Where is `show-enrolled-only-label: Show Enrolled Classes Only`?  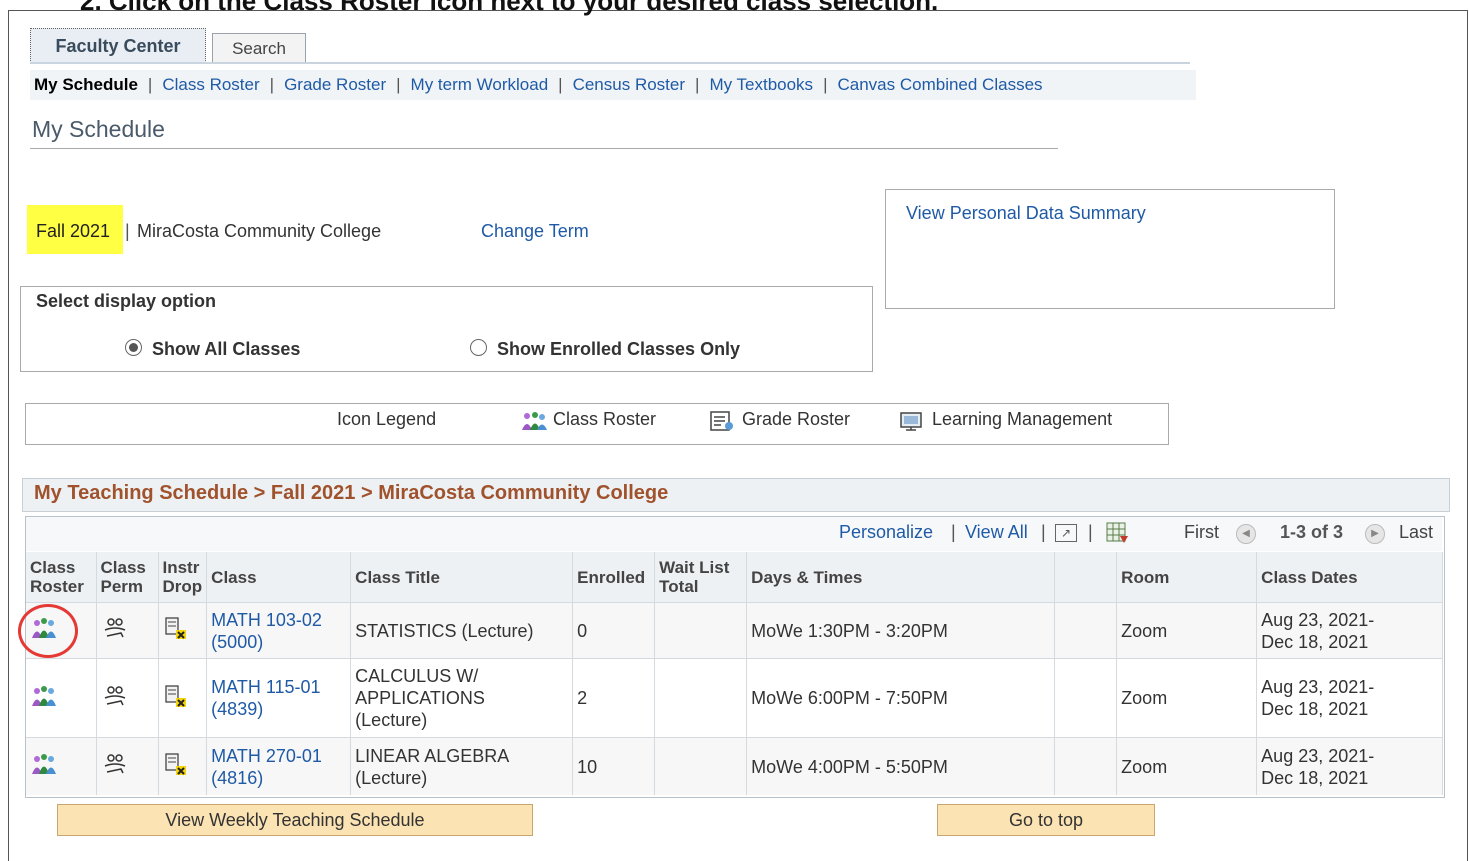 show-enrolled-only-label: Show Enrolled Classes Only is located at coordinates (618, 349).